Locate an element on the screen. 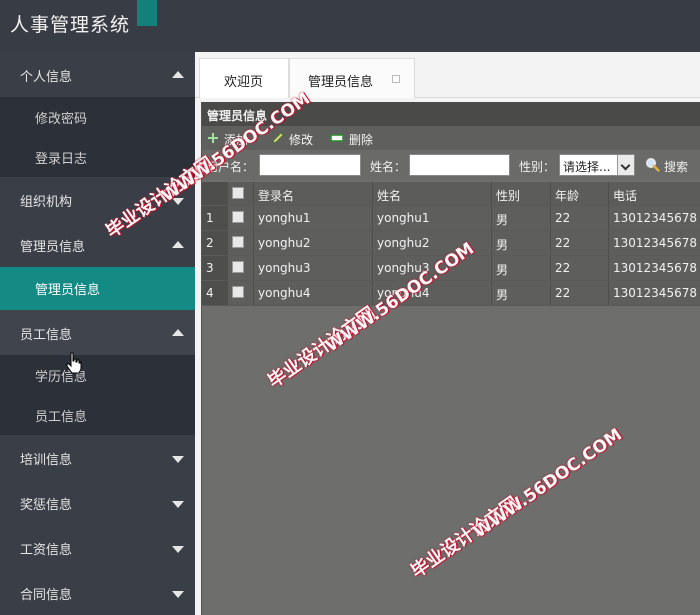 The height and width of the screenshot is (615, 700). sidebar-item-change-password: 修改密码 is located at coordinates (97, 117).